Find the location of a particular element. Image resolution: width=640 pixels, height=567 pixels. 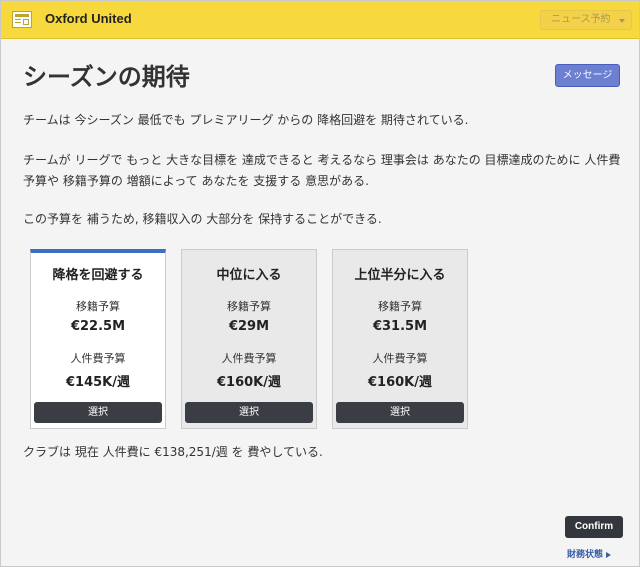

club-name: Oxford United is located at coordinates (88, 18).